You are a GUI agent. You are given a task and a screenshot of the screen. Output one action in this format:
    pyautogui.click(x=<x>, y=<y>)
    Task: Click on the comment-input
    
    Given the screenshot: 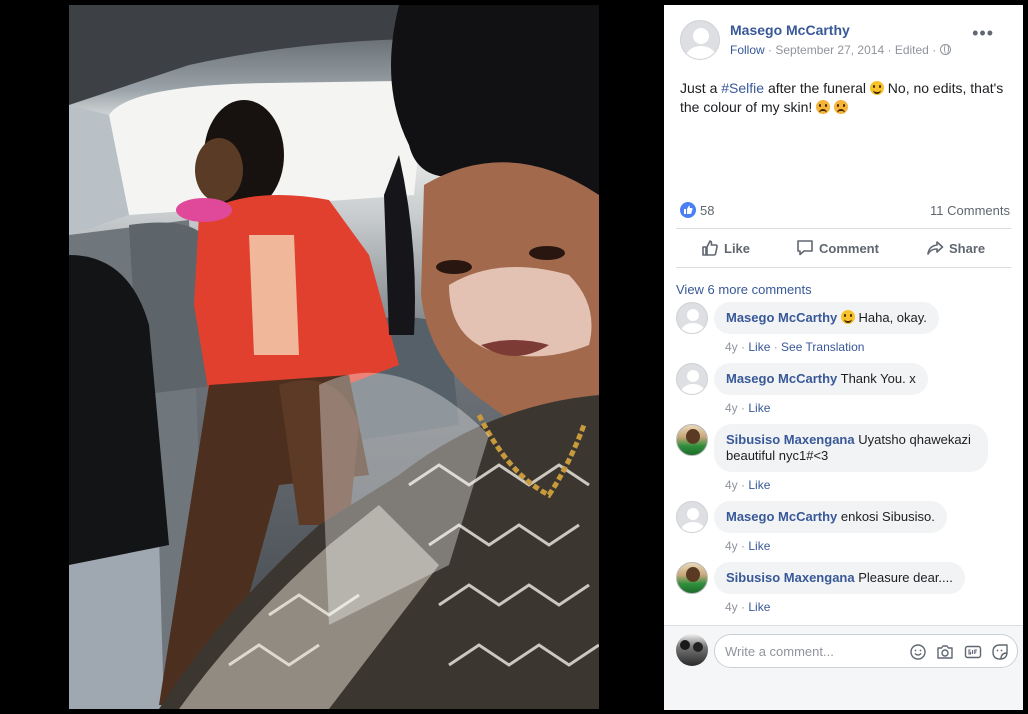 What is the action you would take?
    pyautogui.click(x=815, y=651)
    